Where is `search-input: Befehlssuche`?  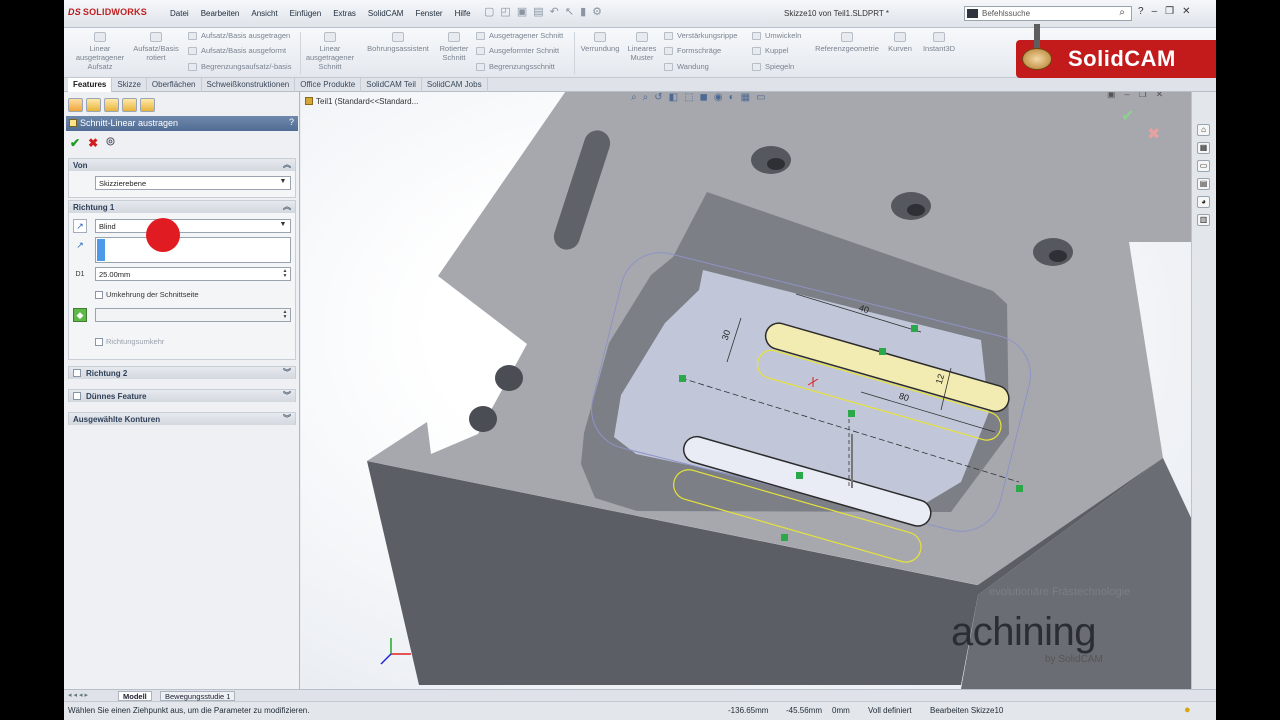 search-input: Befehlssuche is located at coordinates (1006, 13).